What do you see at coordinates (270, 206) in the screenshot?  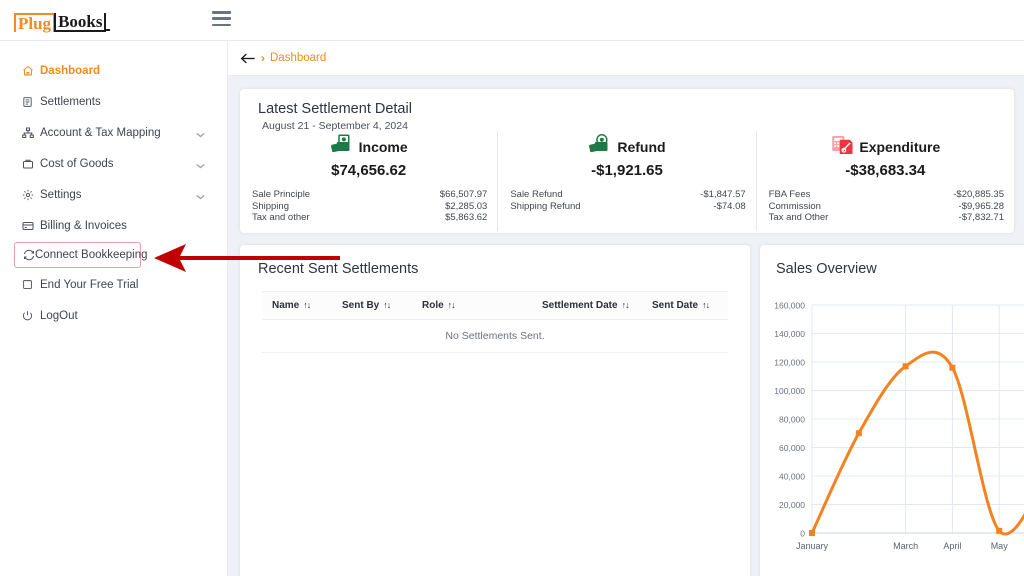 I see `kpi-row-label: Shipping` at bounding box center [270, 206].